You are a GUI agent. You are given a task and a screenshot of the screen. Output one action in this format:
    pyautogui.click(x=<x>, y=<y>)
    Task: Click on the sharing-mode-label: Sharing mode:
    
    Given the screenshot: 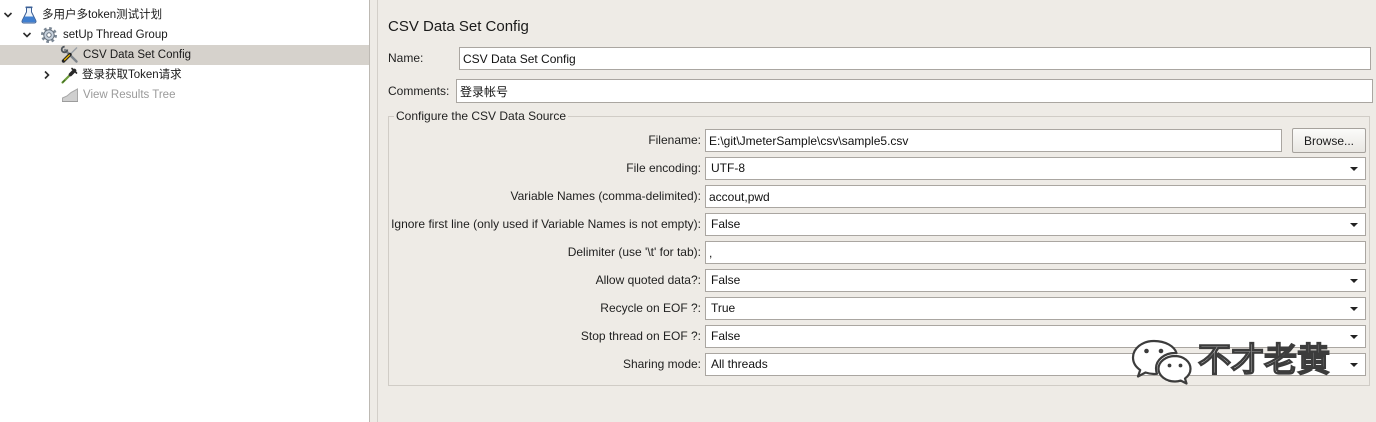 What is the action you would take?
    pyautogui.click(x=661, y=364)
    